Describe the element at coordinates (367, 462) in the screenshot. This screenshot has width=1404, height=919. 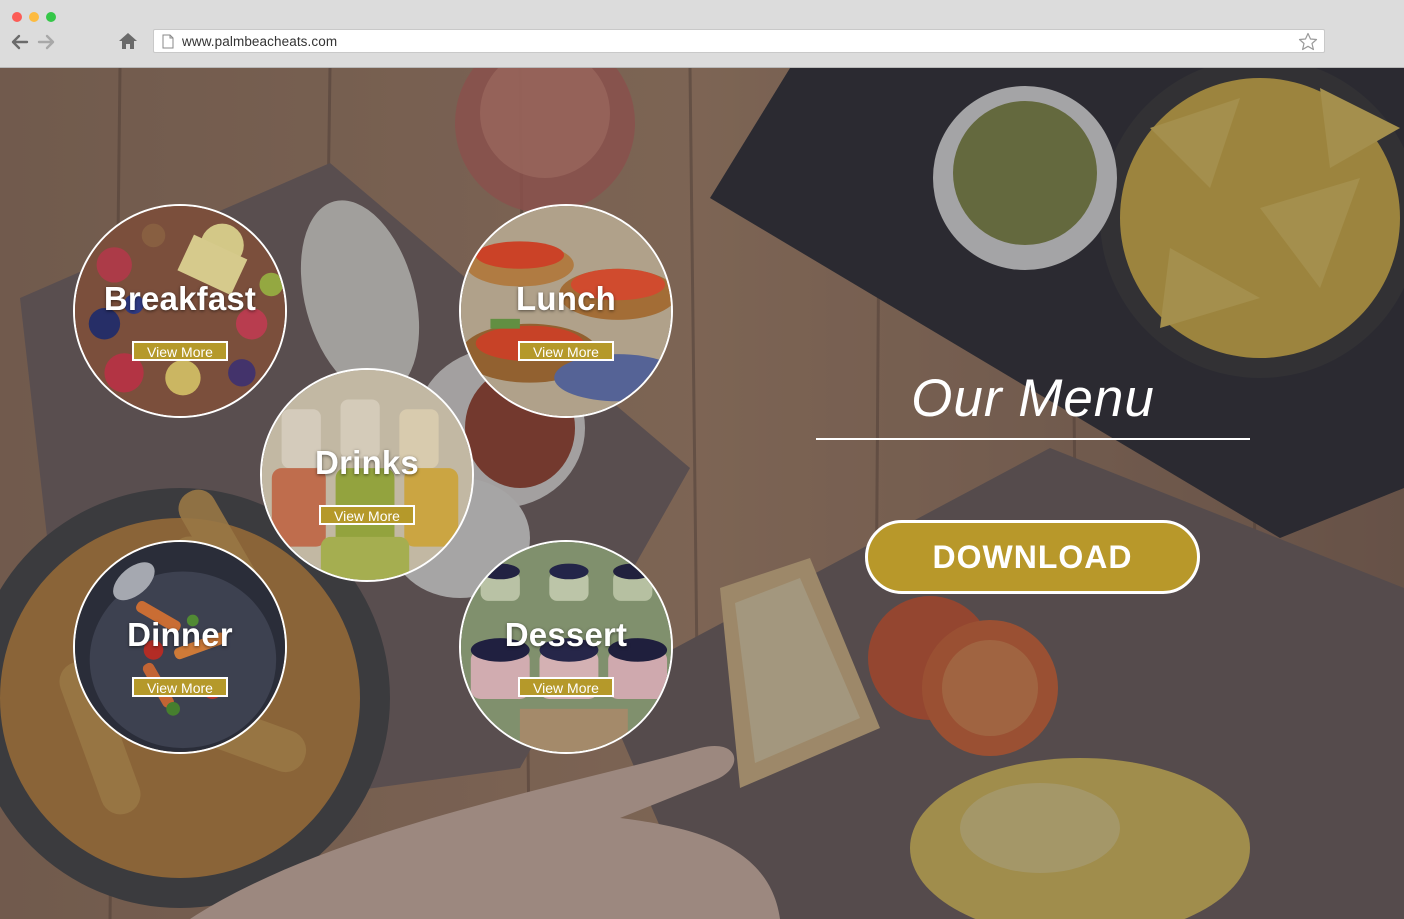
I see `category-title: Drinks` at that location.